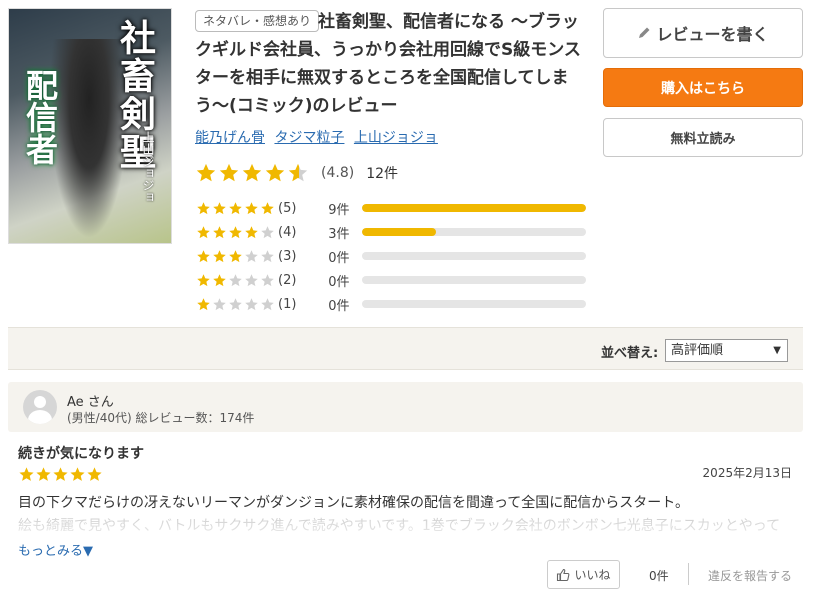 Image resolution: width=827 pixels, height=604 pixels. What do you see at coordinates (405, 348) in the screenshot?
I see `sort-bar: 並べ替え: 高評価順 ▼` at bounding box center [405, 348].